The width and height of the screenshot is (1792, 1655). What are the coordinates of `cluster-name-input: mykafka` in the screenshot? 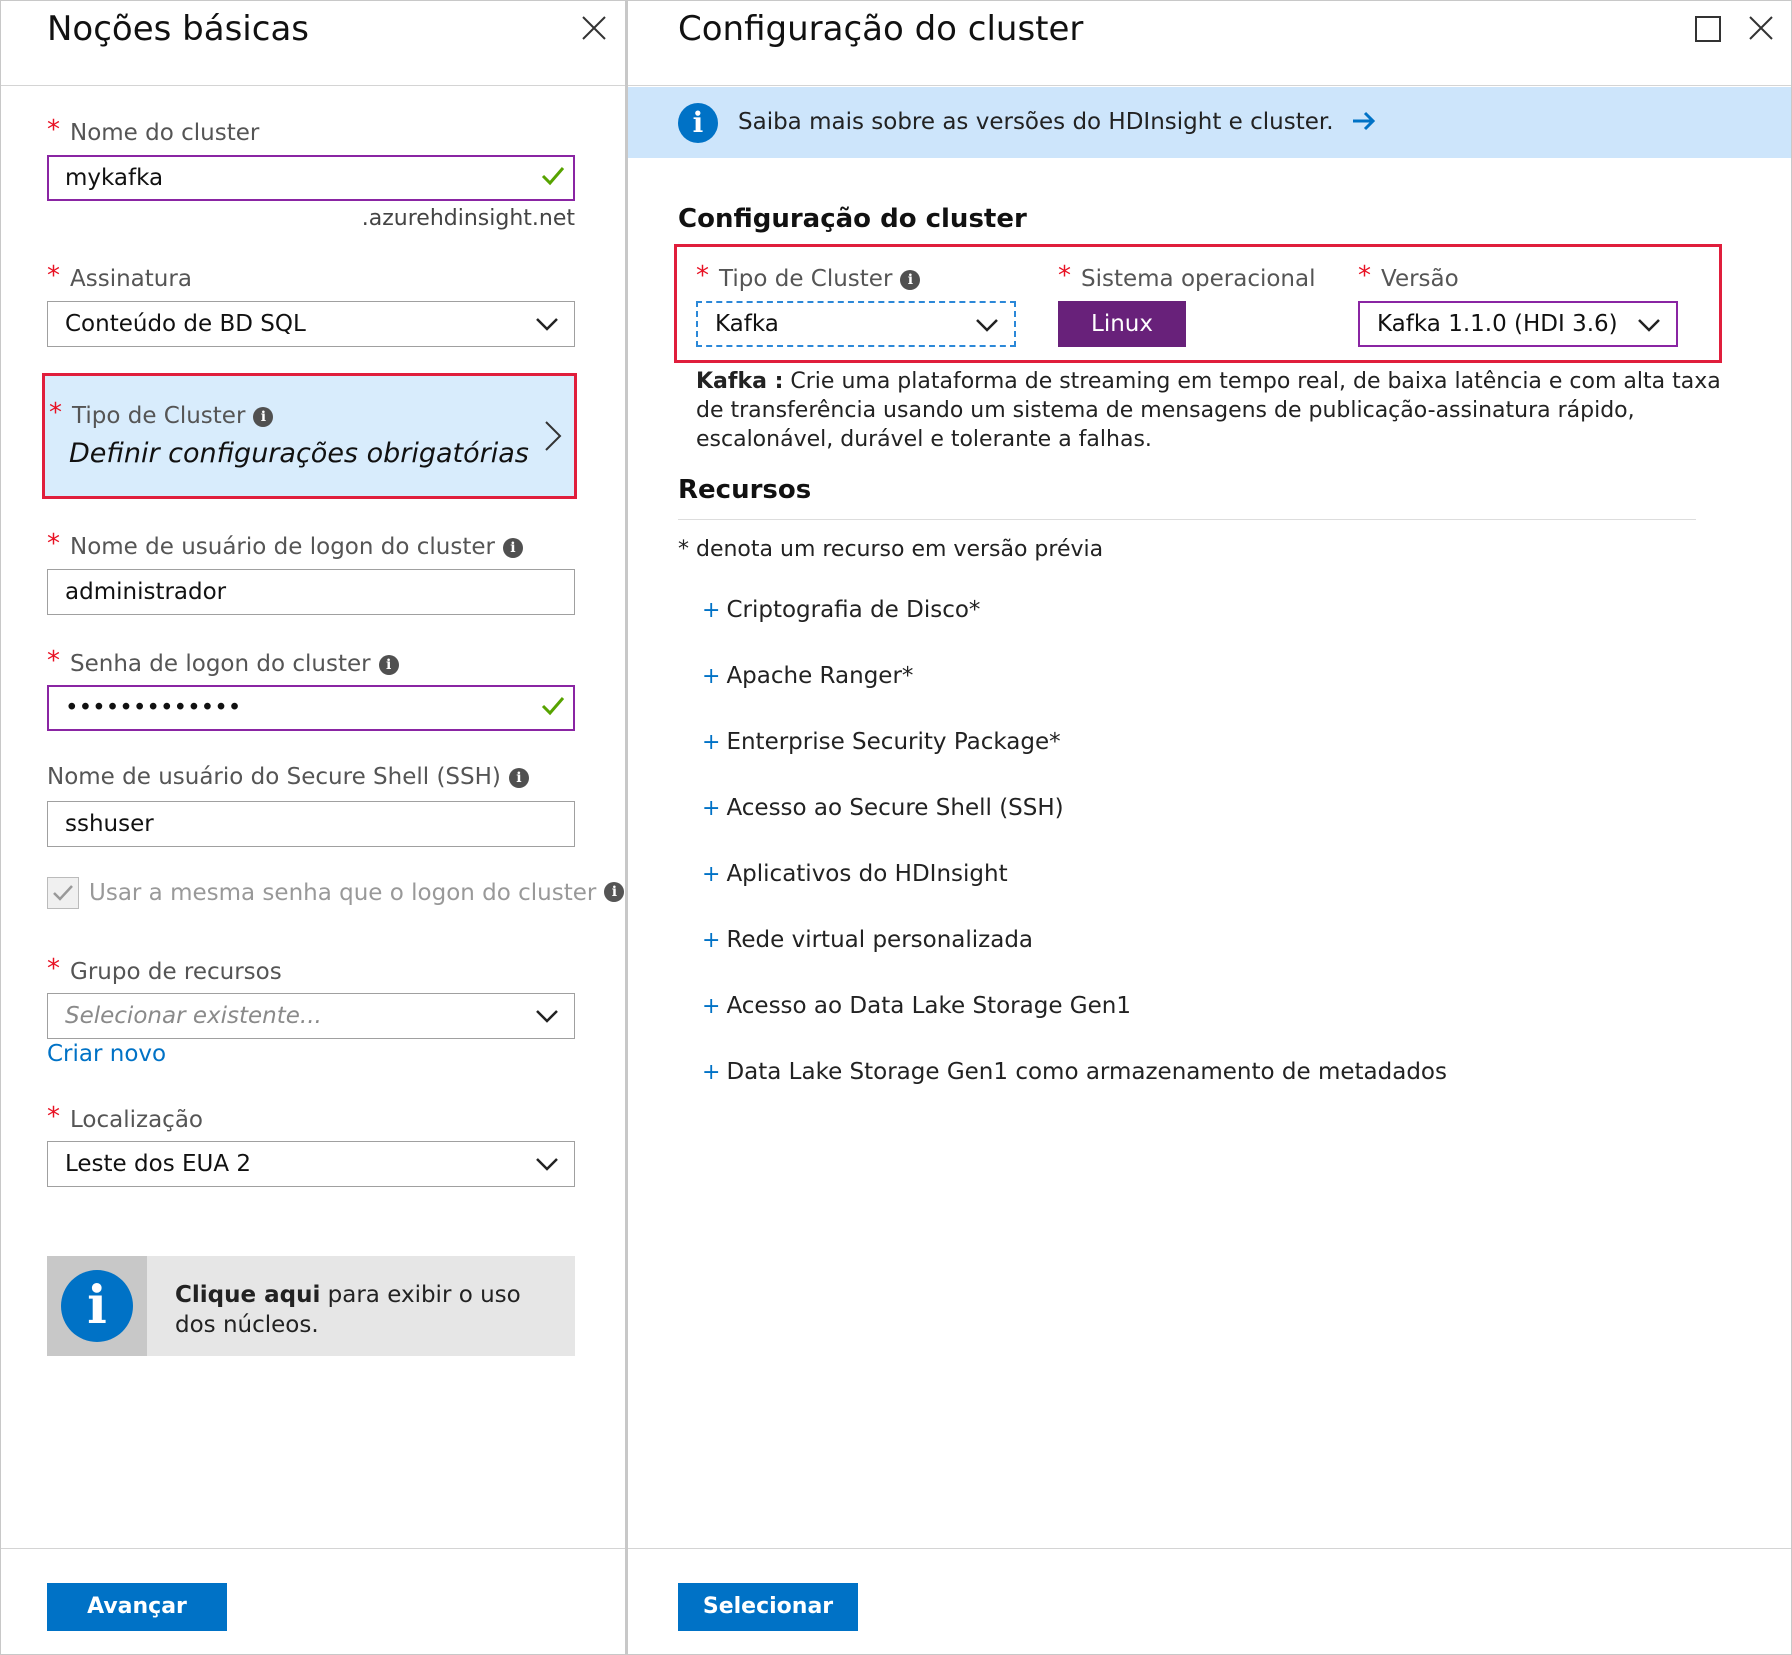 It's located at (311, 178).